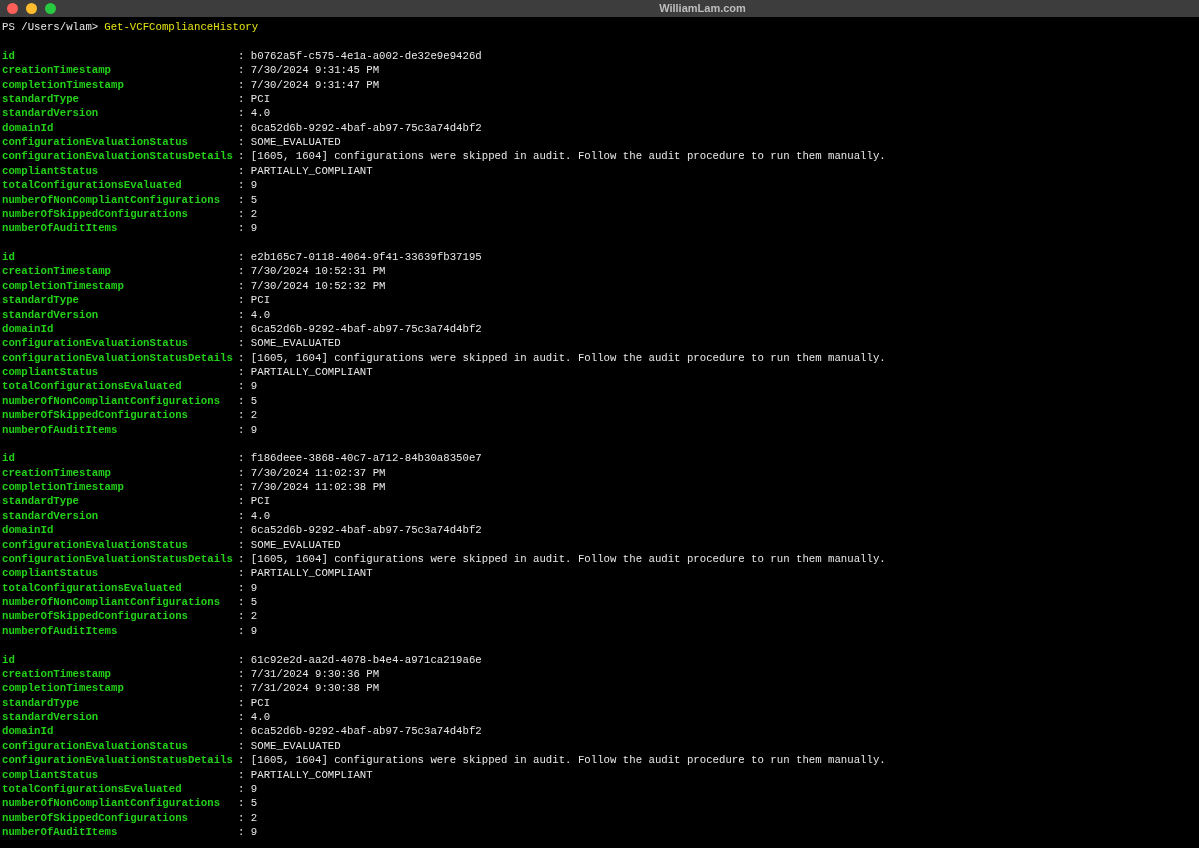 The image size is (1199, 848). What do you see at coordinates (702, 8) in the screenshot?
I see `window-title: WilliamLam.com` at bounding box center [702, 8].